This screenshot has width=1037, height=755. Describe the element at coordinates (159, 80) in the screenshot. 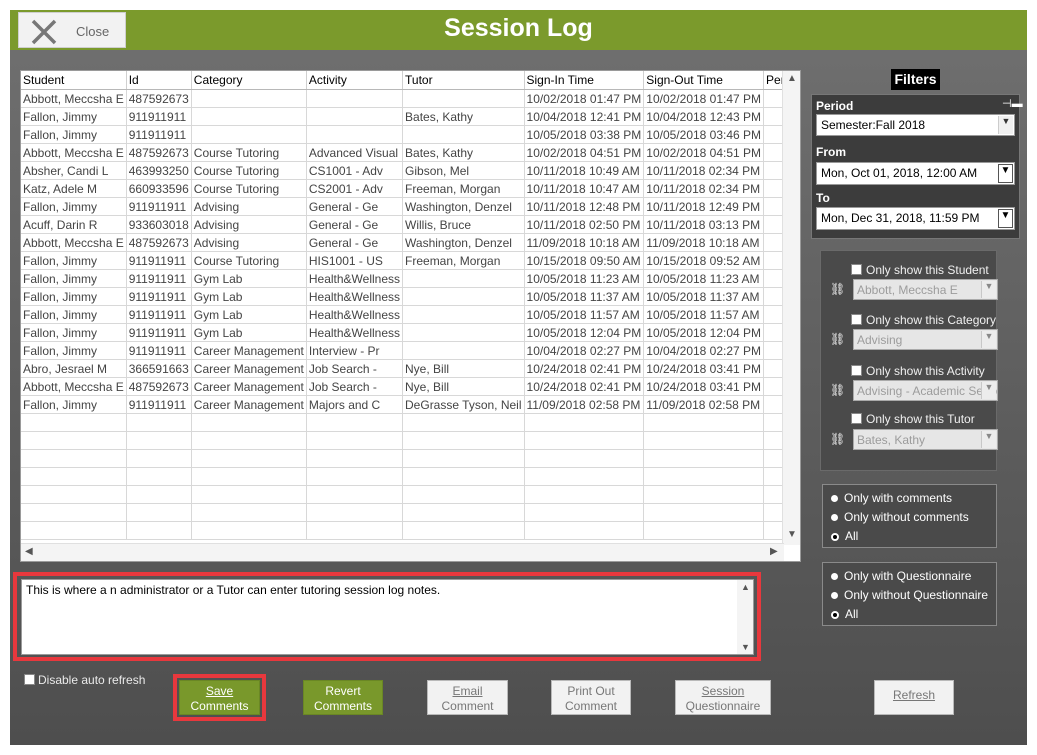

I see `column-header: Id` at that location.